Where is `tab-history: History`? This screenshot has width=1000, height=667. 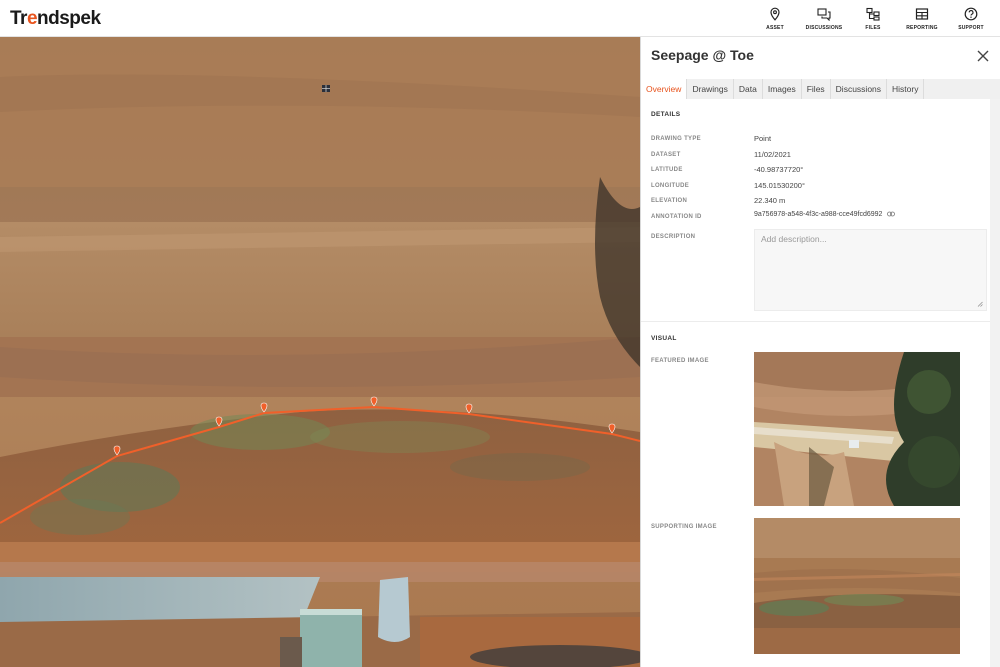 tab-history: History is located at coordinates (906, 89).